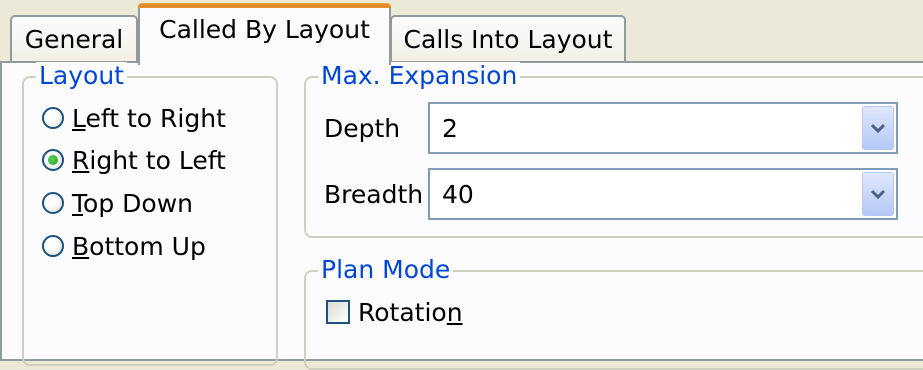 The width and height of the screenshot is (923, 370). Describe the element at coordinates (132, 203) in the screenshot. I see `radio-top-down-label: Top Down` at that location.